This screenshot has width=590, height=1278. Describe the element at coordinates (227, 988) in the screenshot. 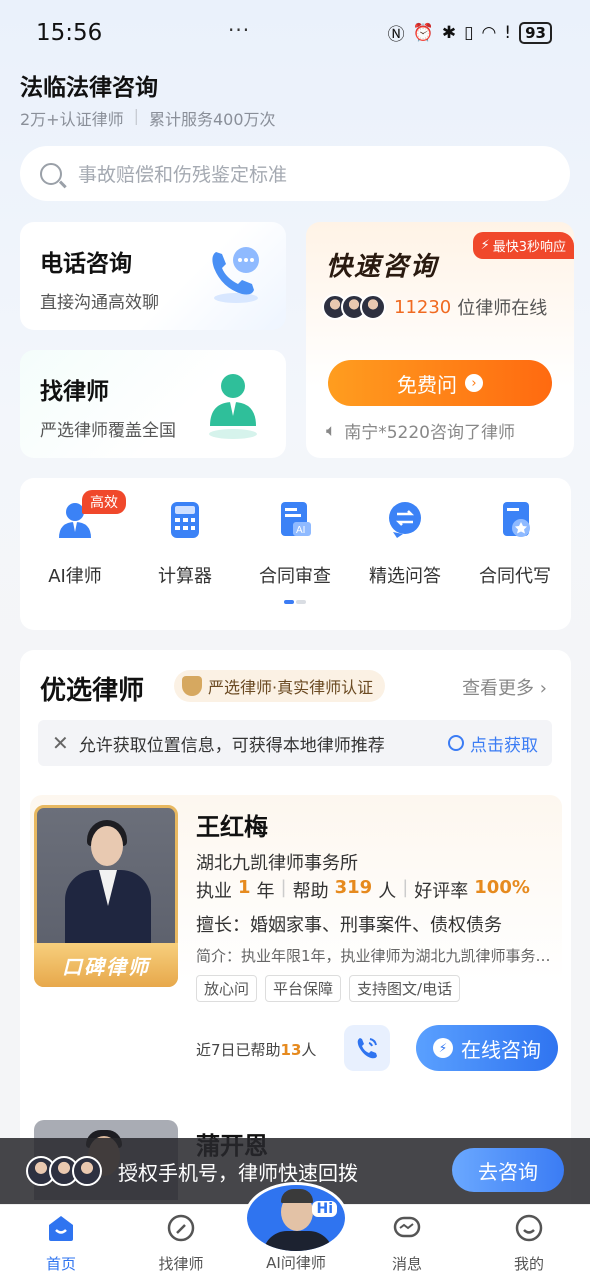

I see `lawyer-tag: 放心问` at that location.